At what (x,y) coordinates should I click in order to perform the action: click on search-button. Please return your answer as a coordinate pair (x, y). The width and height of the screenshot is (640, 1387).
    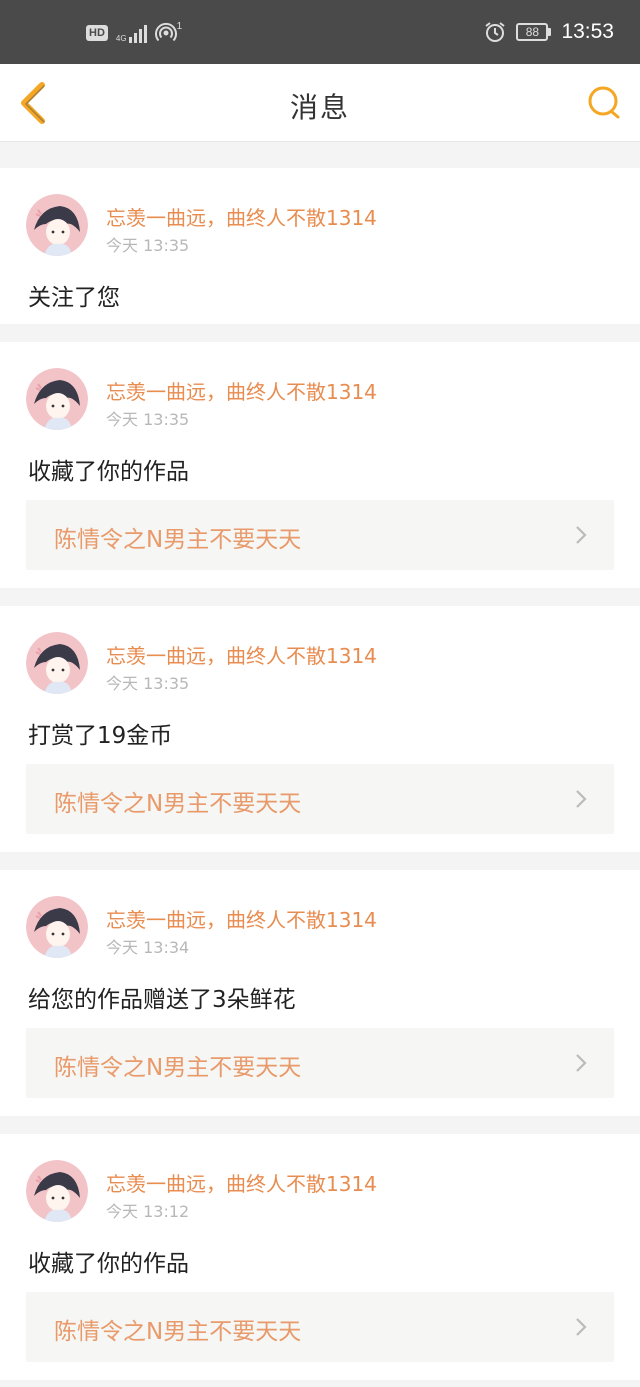
    Looking at the image, I should click on (605, 103).